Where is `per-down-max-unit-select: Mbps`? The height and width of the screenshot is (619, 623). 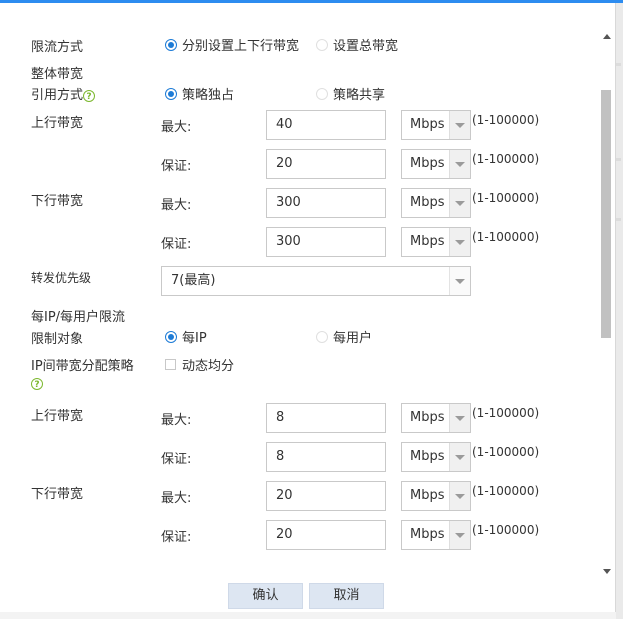 per-down-max-unit-select: Mbps is located at coordinates (436, 496).